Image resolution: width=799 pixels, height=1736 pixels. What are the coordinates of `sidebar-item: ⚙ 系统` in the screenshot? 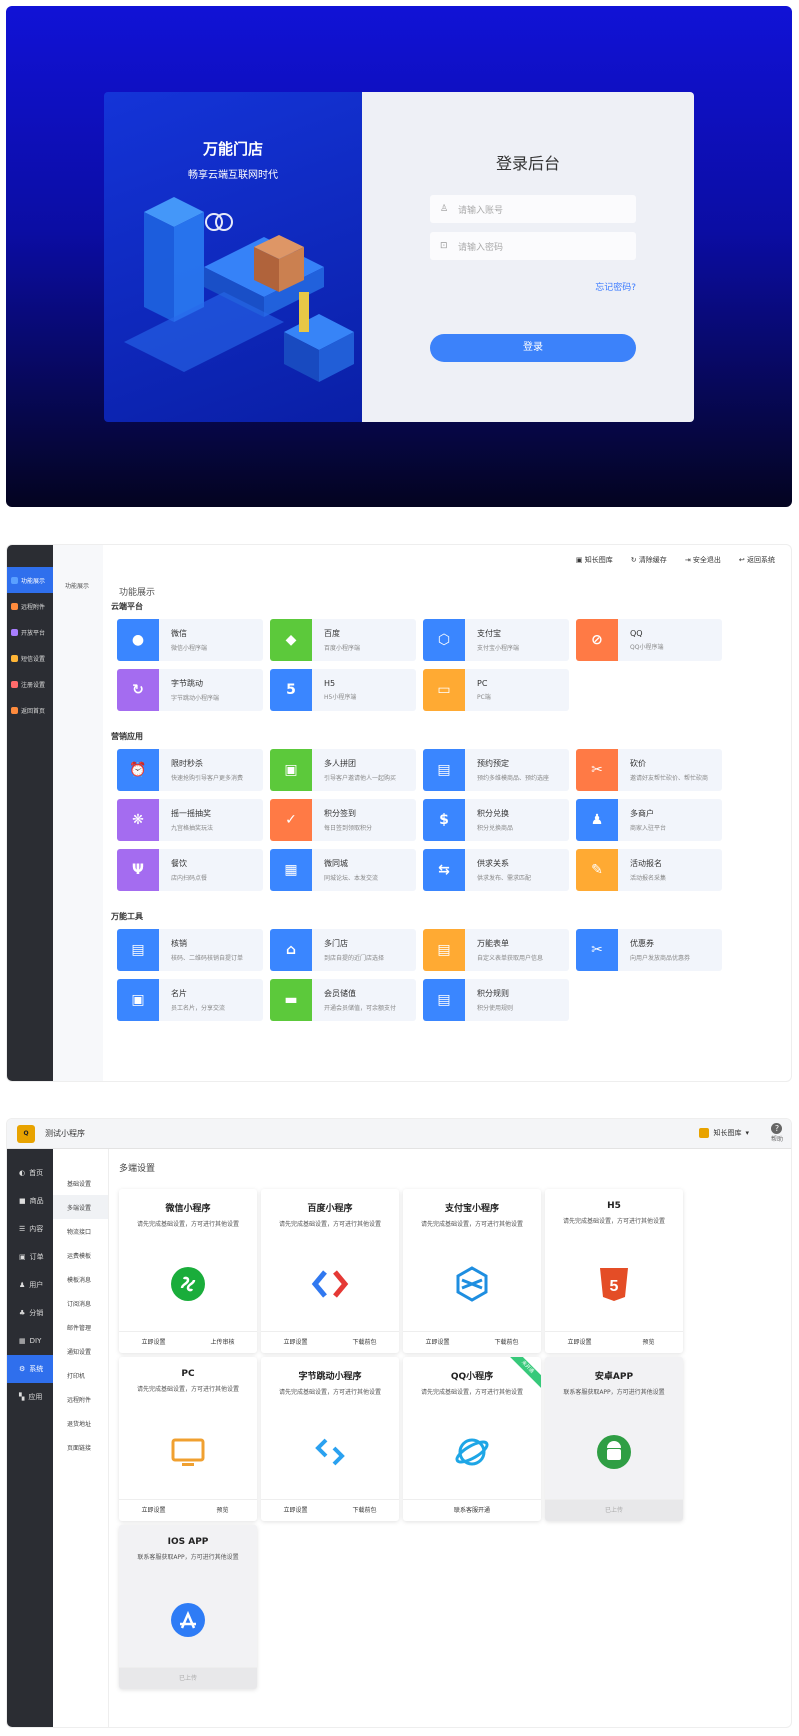 It's located at (30, 1369).